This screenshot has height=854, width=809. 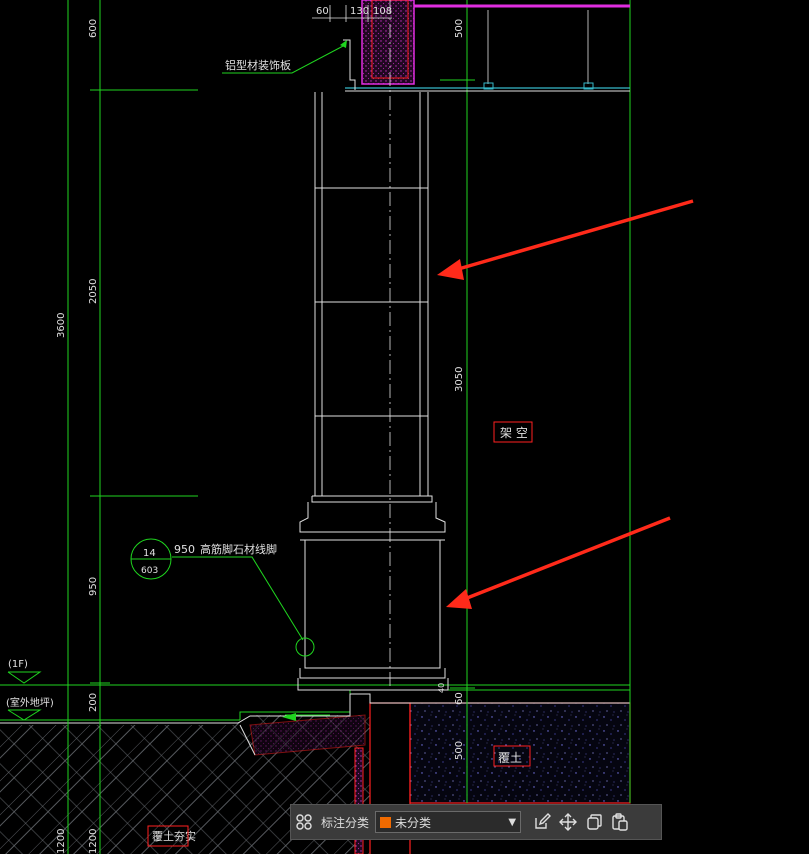 I want to click on label-compacted-fill: 覆土夯实, so click(x=174, y=836).